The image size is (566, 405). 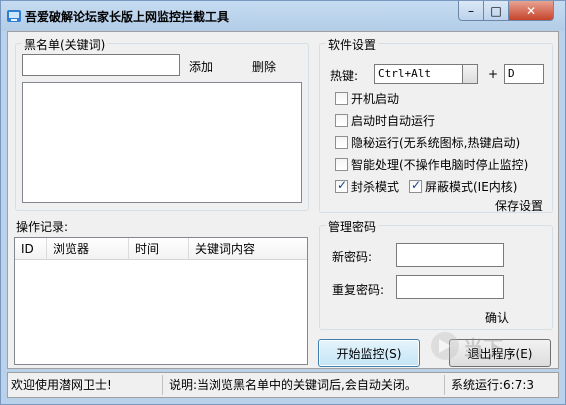 I want to click on hotkey-key-field: D, so click(x=524, y=74).